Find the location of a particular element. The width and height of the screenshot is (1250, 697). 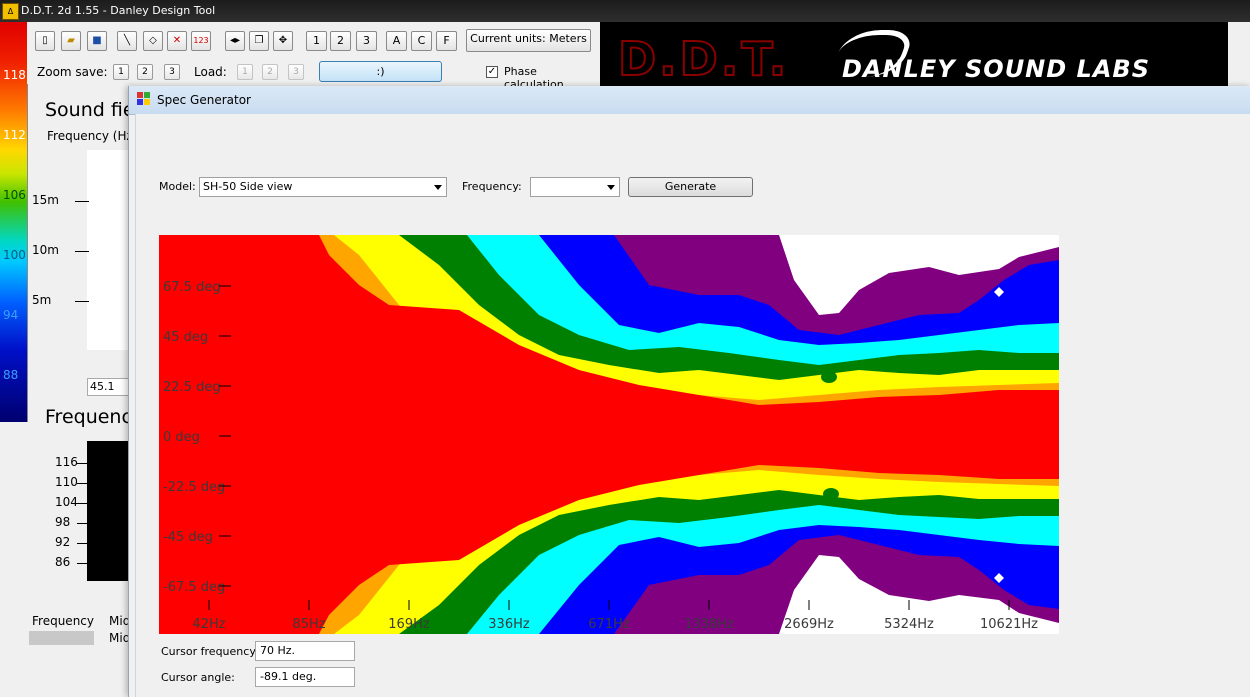

x-axis-label: 42Hz is located at coordinates (208, 624).